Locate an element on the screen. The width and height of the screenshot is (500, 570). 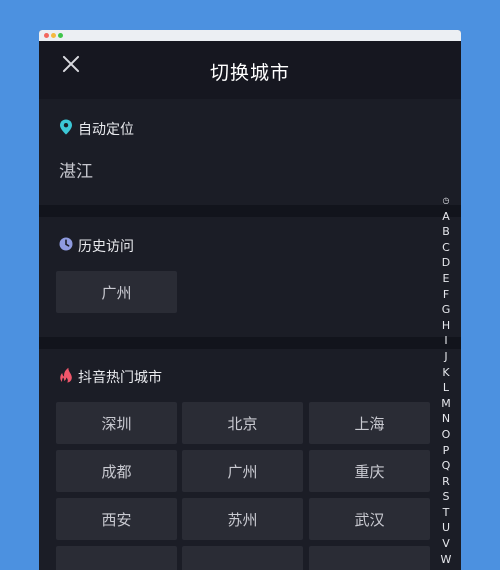
index-letter-a: A is located at coordinates (446, 217).